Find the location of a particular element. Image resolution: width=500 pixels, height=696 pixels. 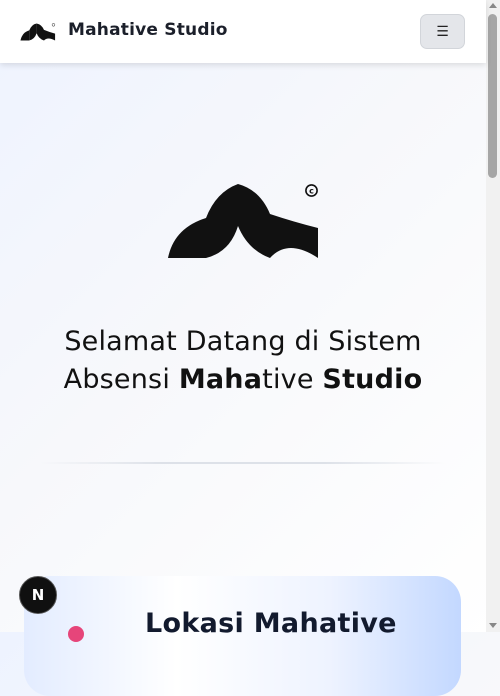

mahative-logo-icon: c is located at coordinates (243, 221).